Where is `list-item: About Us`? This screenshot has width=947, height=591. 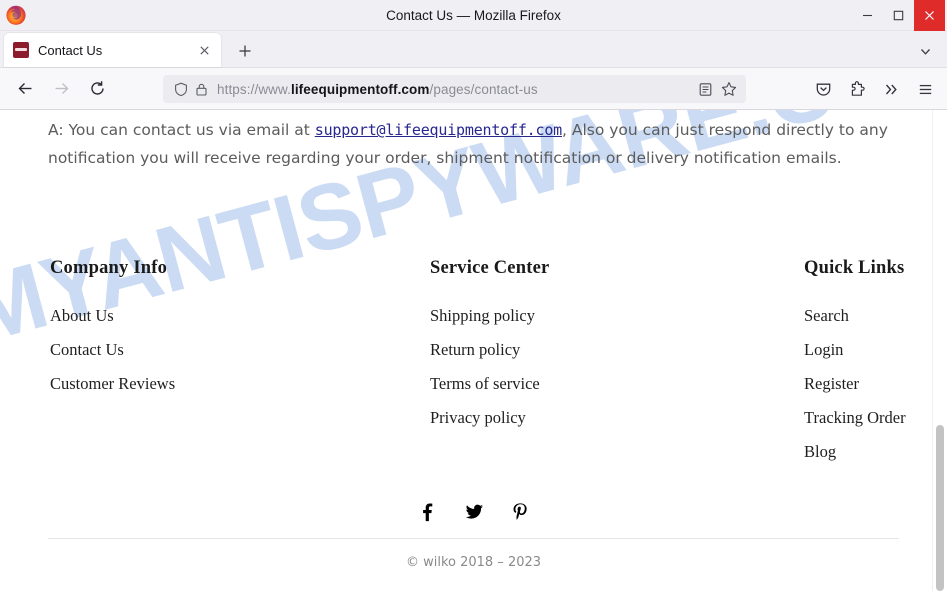 list-item: About Us is located at coordinates (112, 316).